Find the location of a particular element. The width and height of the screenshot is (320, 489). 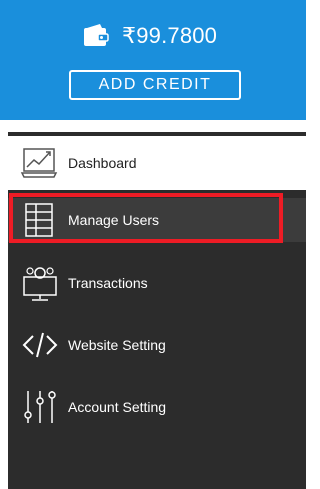

wallet-balance: ₹99.7800 is located at coordinates (149, 36).